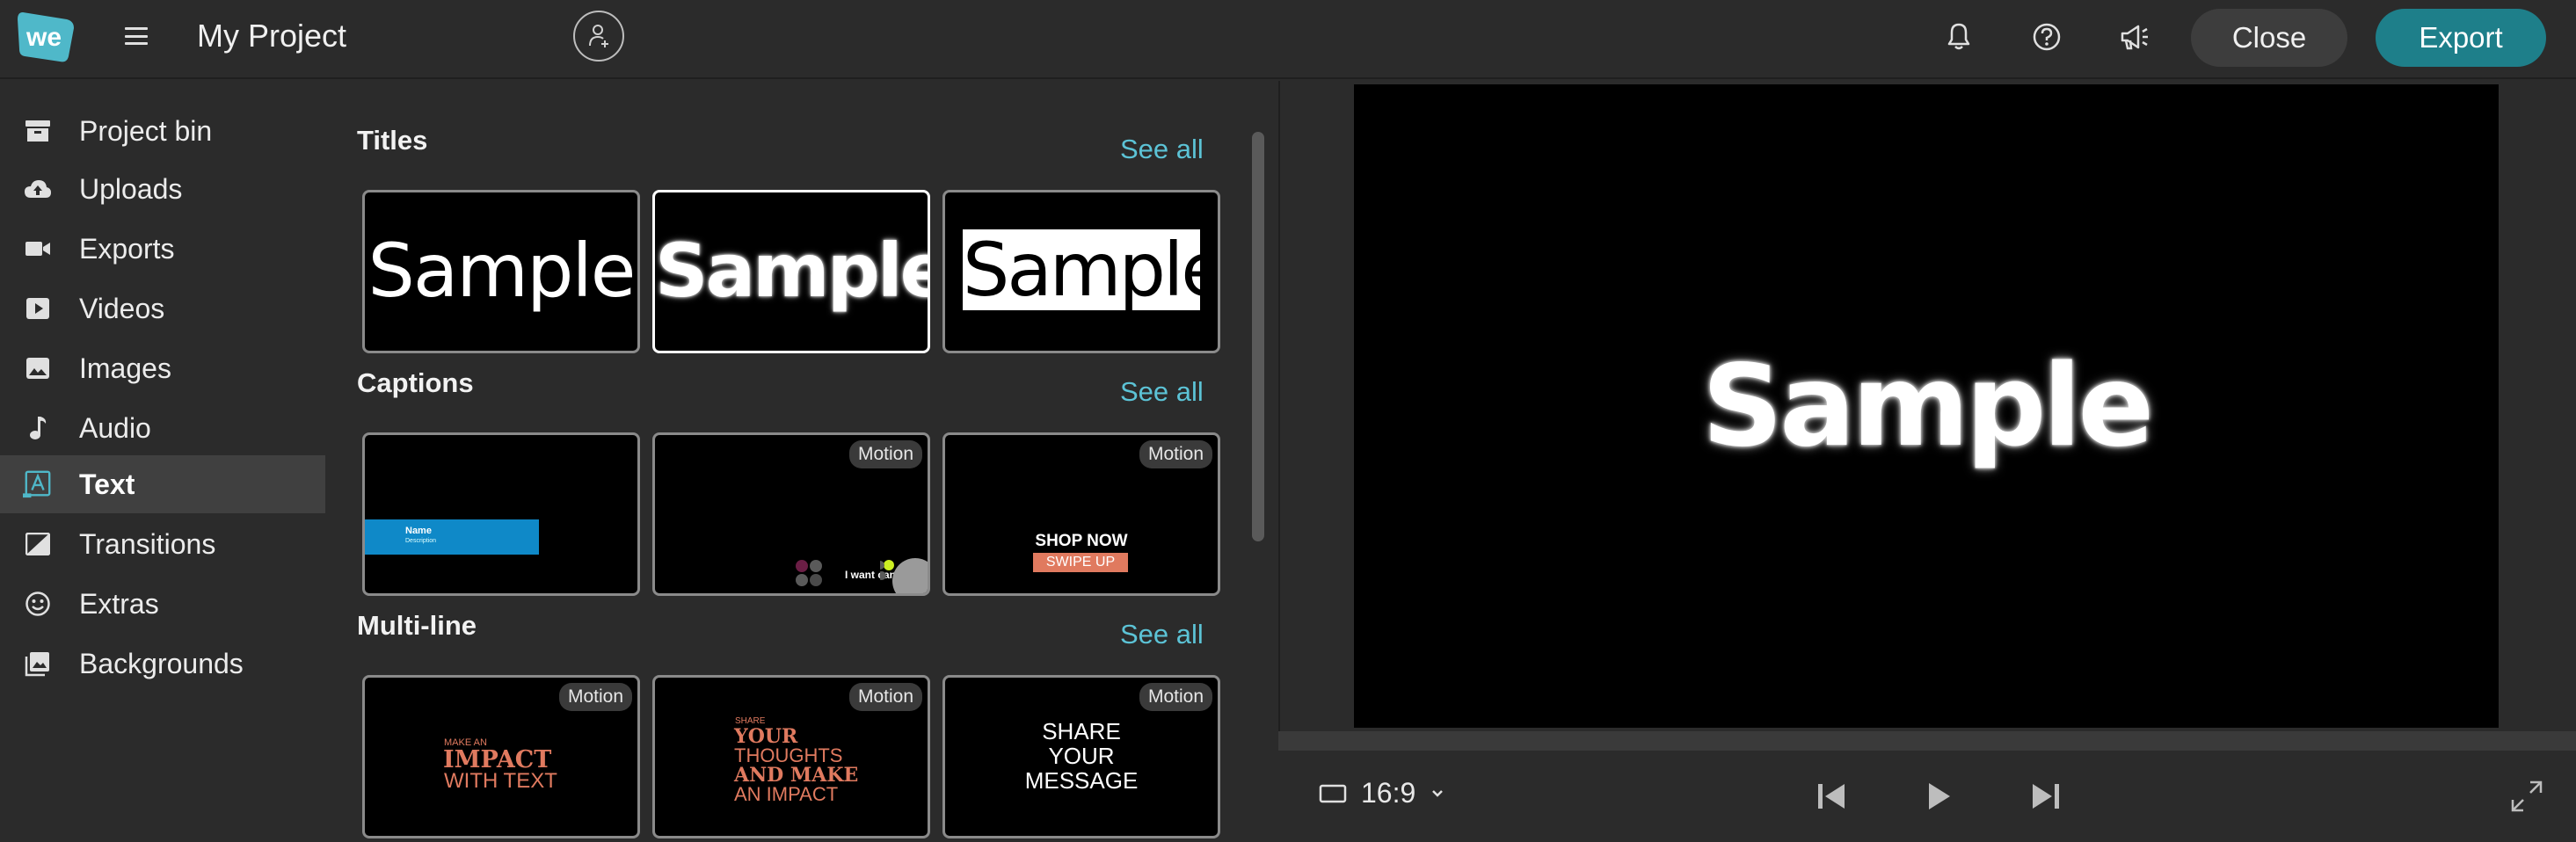  Describe the element at coordinates (904, 575) in the screenshot. I see `dots-graphic-right` at that location.